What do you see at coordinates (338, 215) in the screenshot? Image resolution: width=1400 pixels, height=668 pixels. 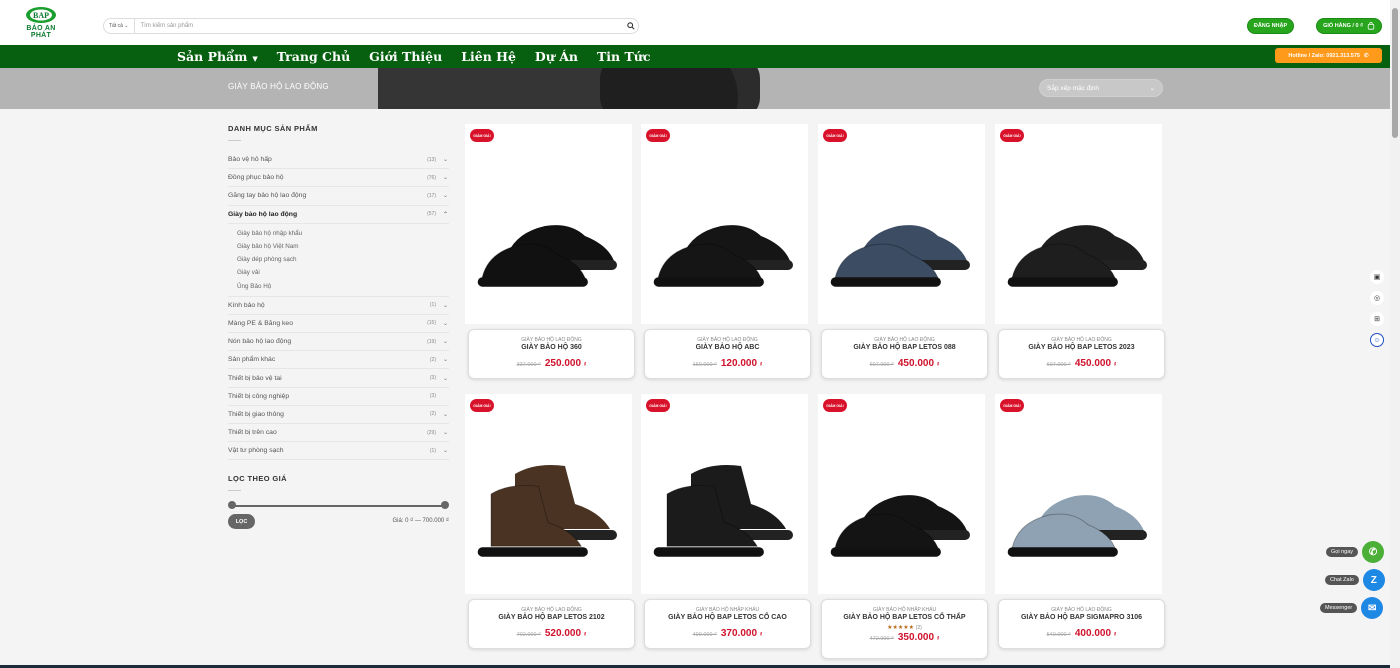 I see `category-item: Giày bảo hộ lao động (57) ⌃` at bounding box center [338, 215].